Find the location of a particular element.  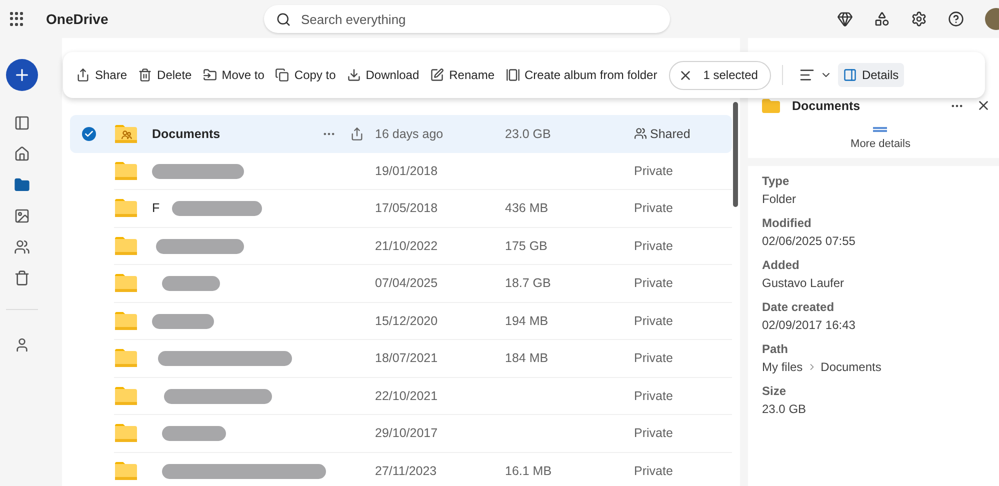

modified-date: 27/11/2023 is located at coordinates (406, 471).